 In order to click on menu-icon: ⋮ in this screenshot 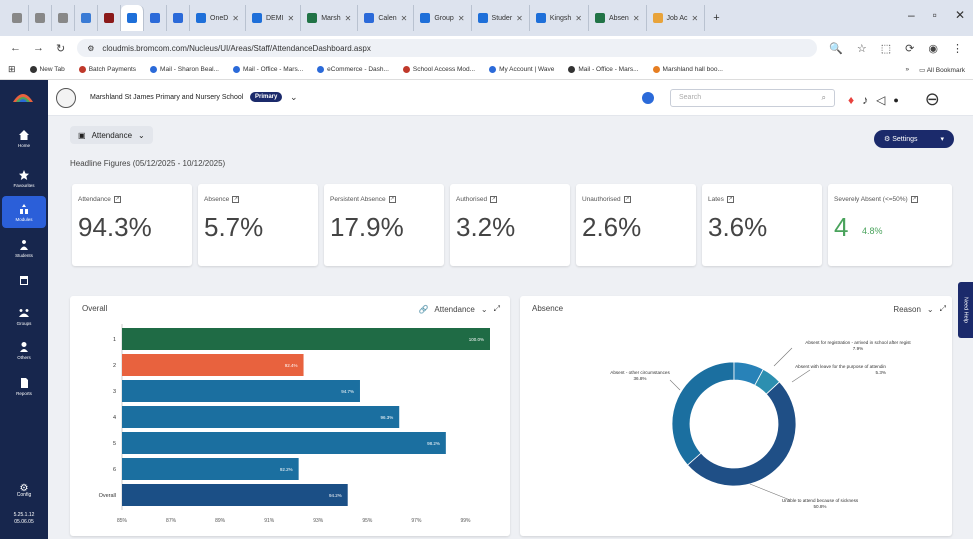, I will do `click(957, 48)`.